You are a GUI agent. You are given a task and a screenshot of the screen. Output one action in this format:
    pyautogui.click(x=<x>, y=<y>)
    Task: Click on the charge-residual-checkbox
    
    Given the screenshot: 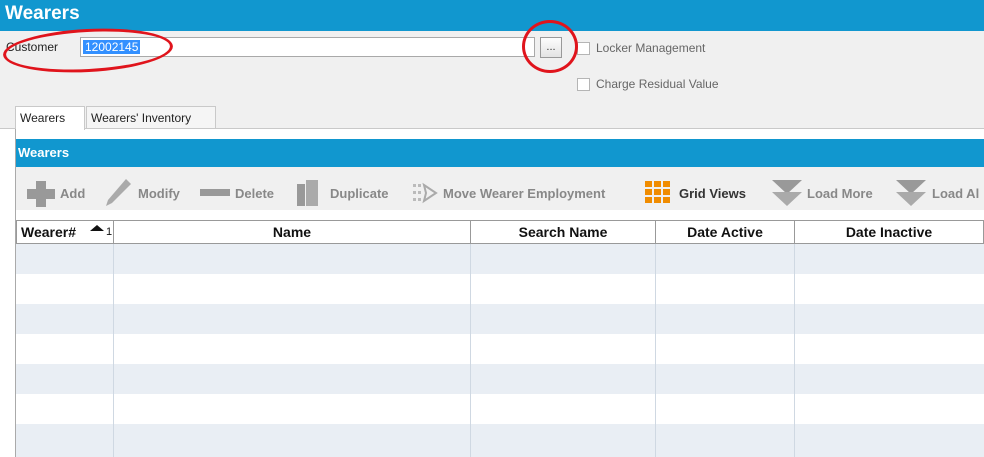 What is the action you would take?
    pyautogui.click(x=583, y=84)
    